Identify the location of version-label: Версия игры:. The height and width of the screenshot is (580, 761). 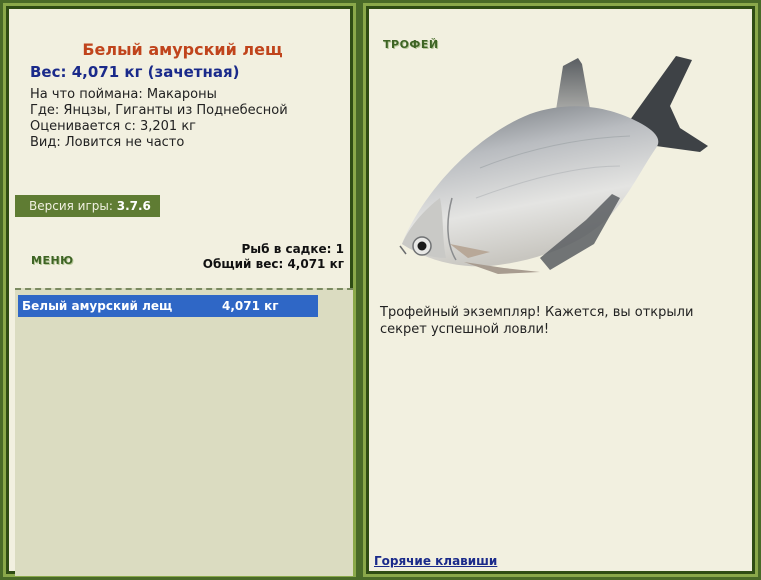
(73, 206).